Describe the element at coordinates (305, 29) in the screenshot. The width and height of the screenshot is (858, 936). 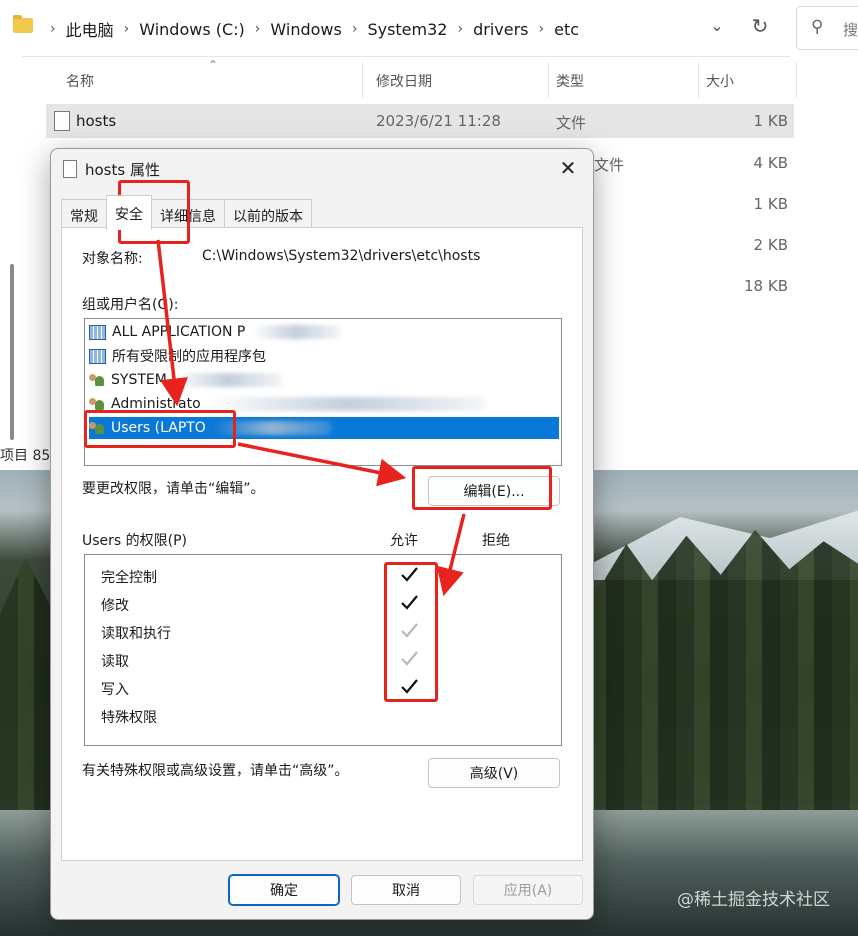
I see `breadcrumb-item: Windows` at that location.